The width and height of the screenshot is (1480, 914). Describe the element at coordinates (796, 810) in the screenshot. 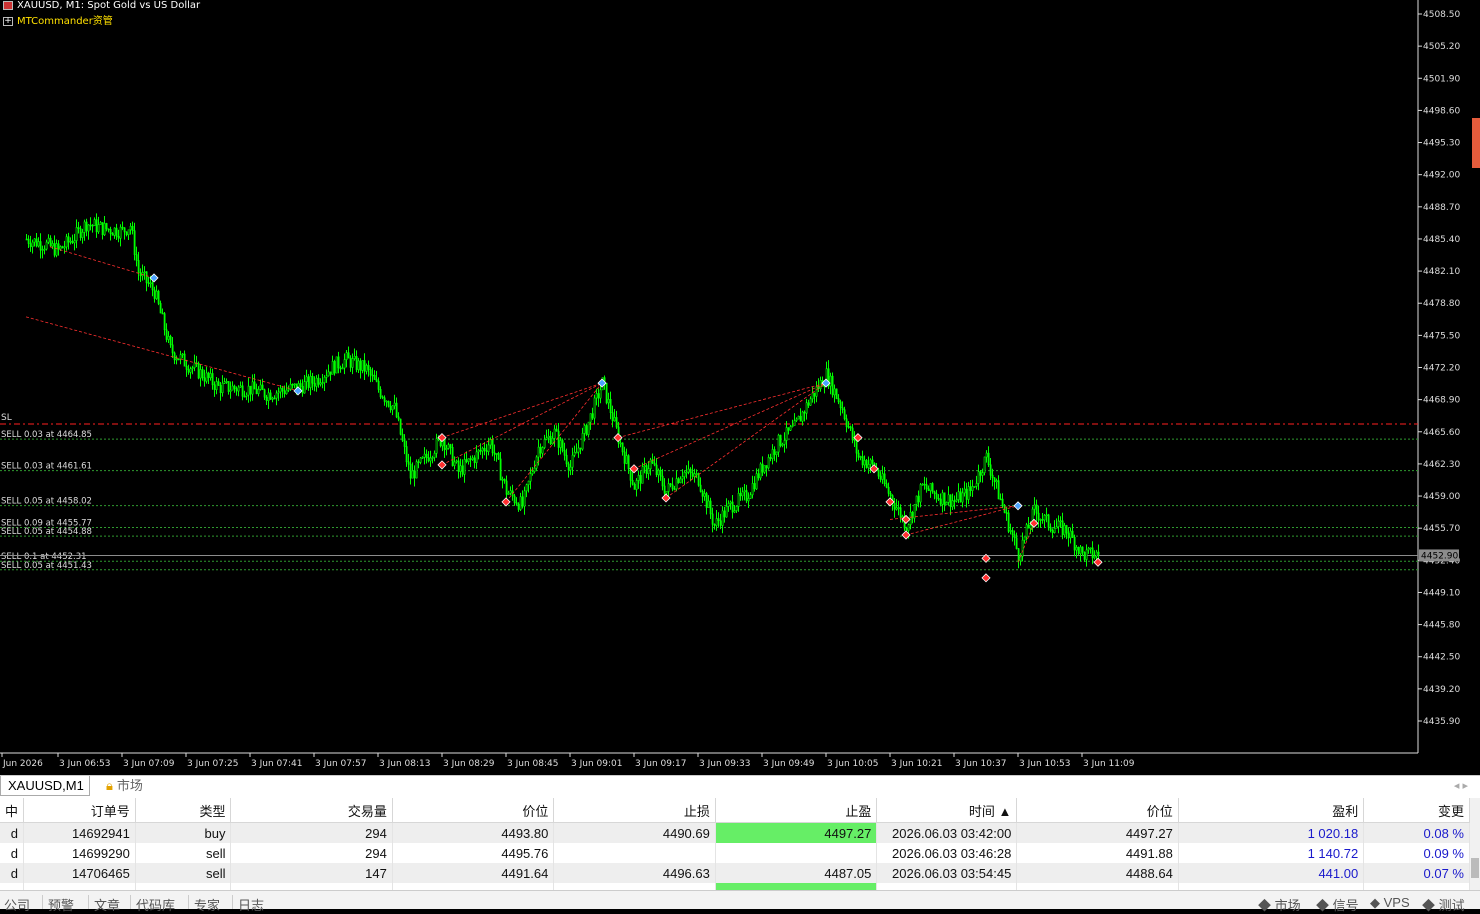

I see `column-header: 止盈` at that location.